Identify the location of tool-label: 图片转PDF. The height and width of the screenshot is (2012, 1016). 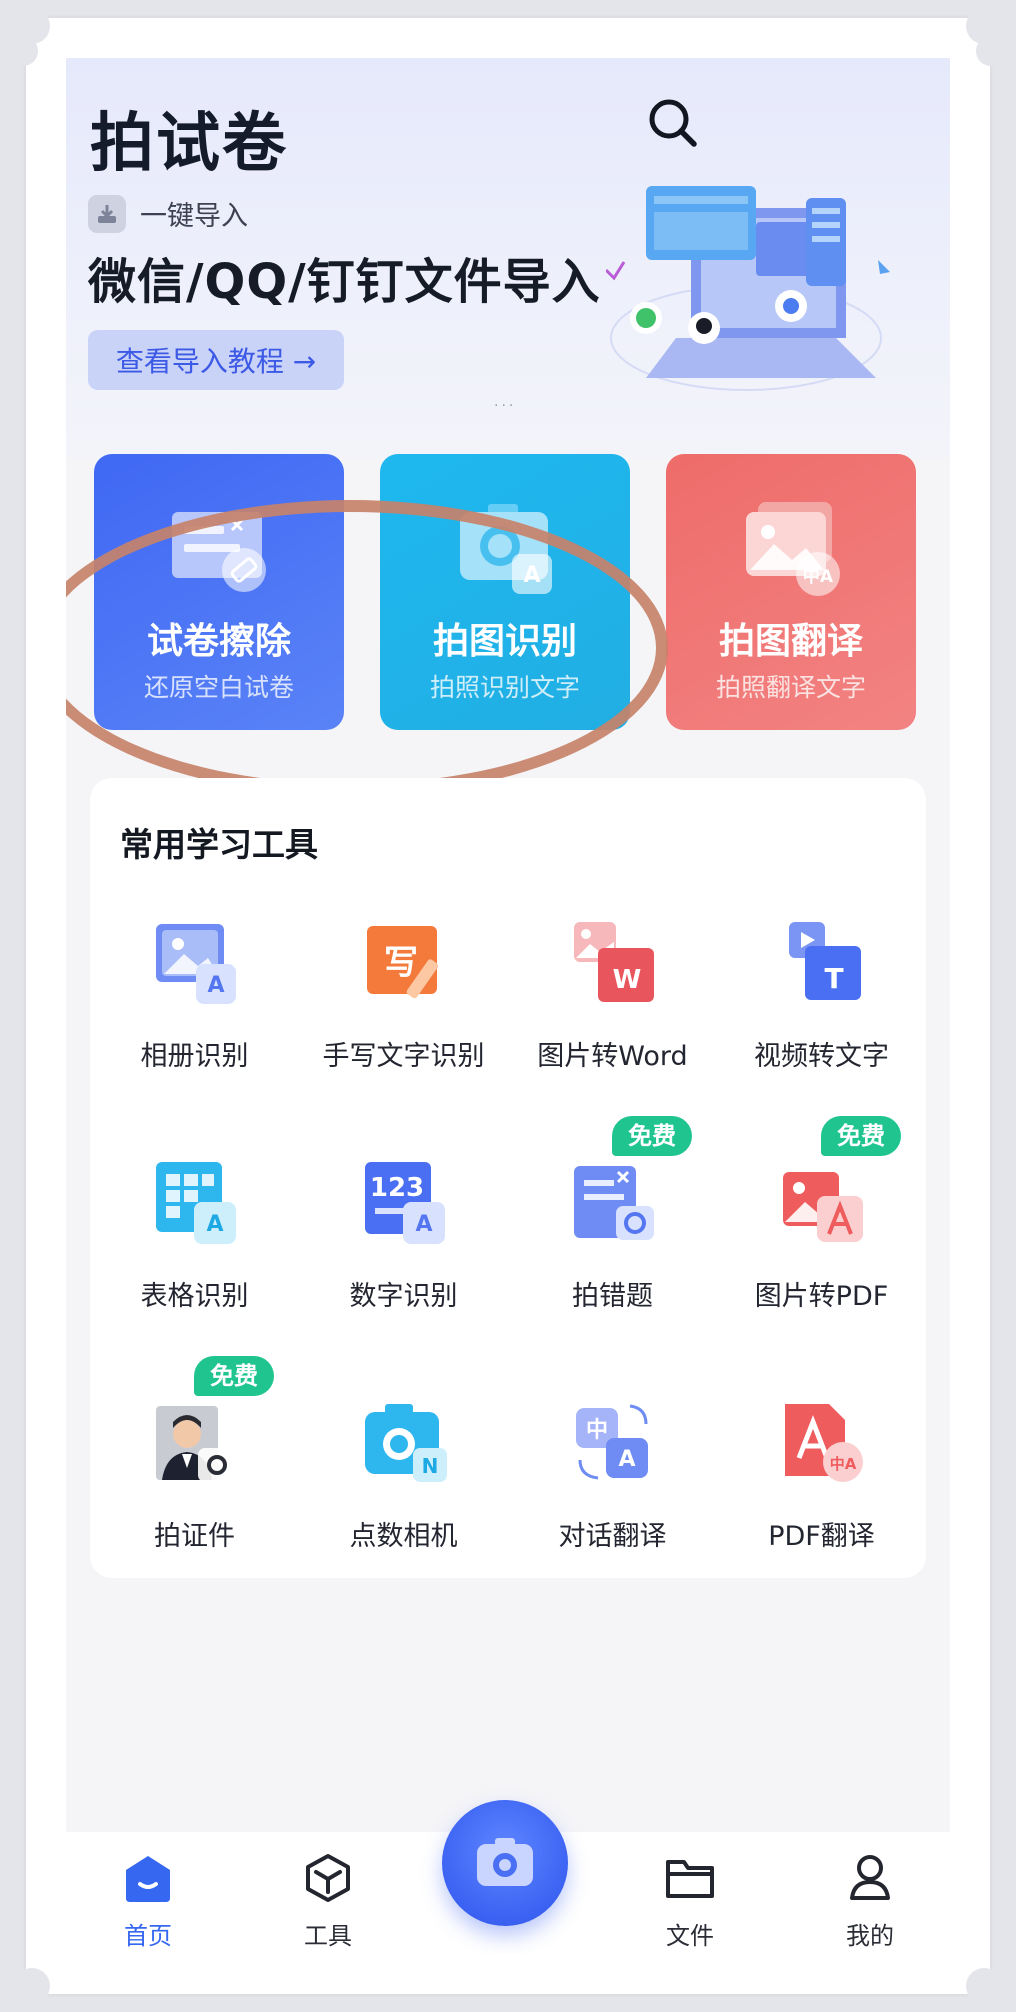
(821, 1296).